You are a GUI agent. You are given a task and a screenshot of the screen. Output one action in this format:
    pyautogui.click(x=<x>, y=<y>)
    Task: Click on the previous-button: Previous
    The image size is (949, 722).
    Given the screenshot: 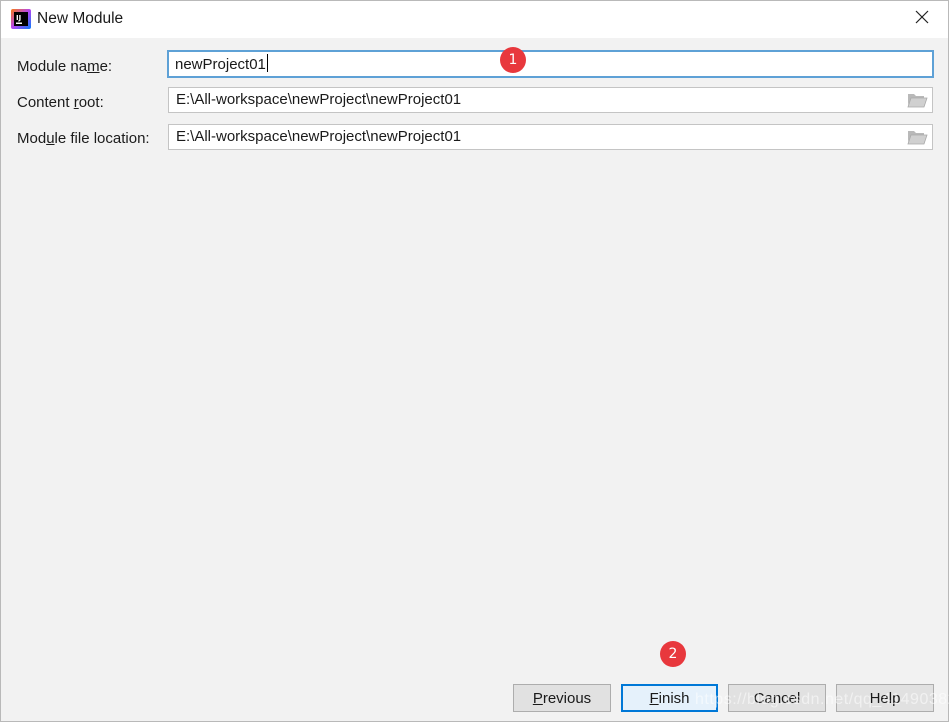 What is the action you would take?
    pyautogui.click(x=562, y=698)
    